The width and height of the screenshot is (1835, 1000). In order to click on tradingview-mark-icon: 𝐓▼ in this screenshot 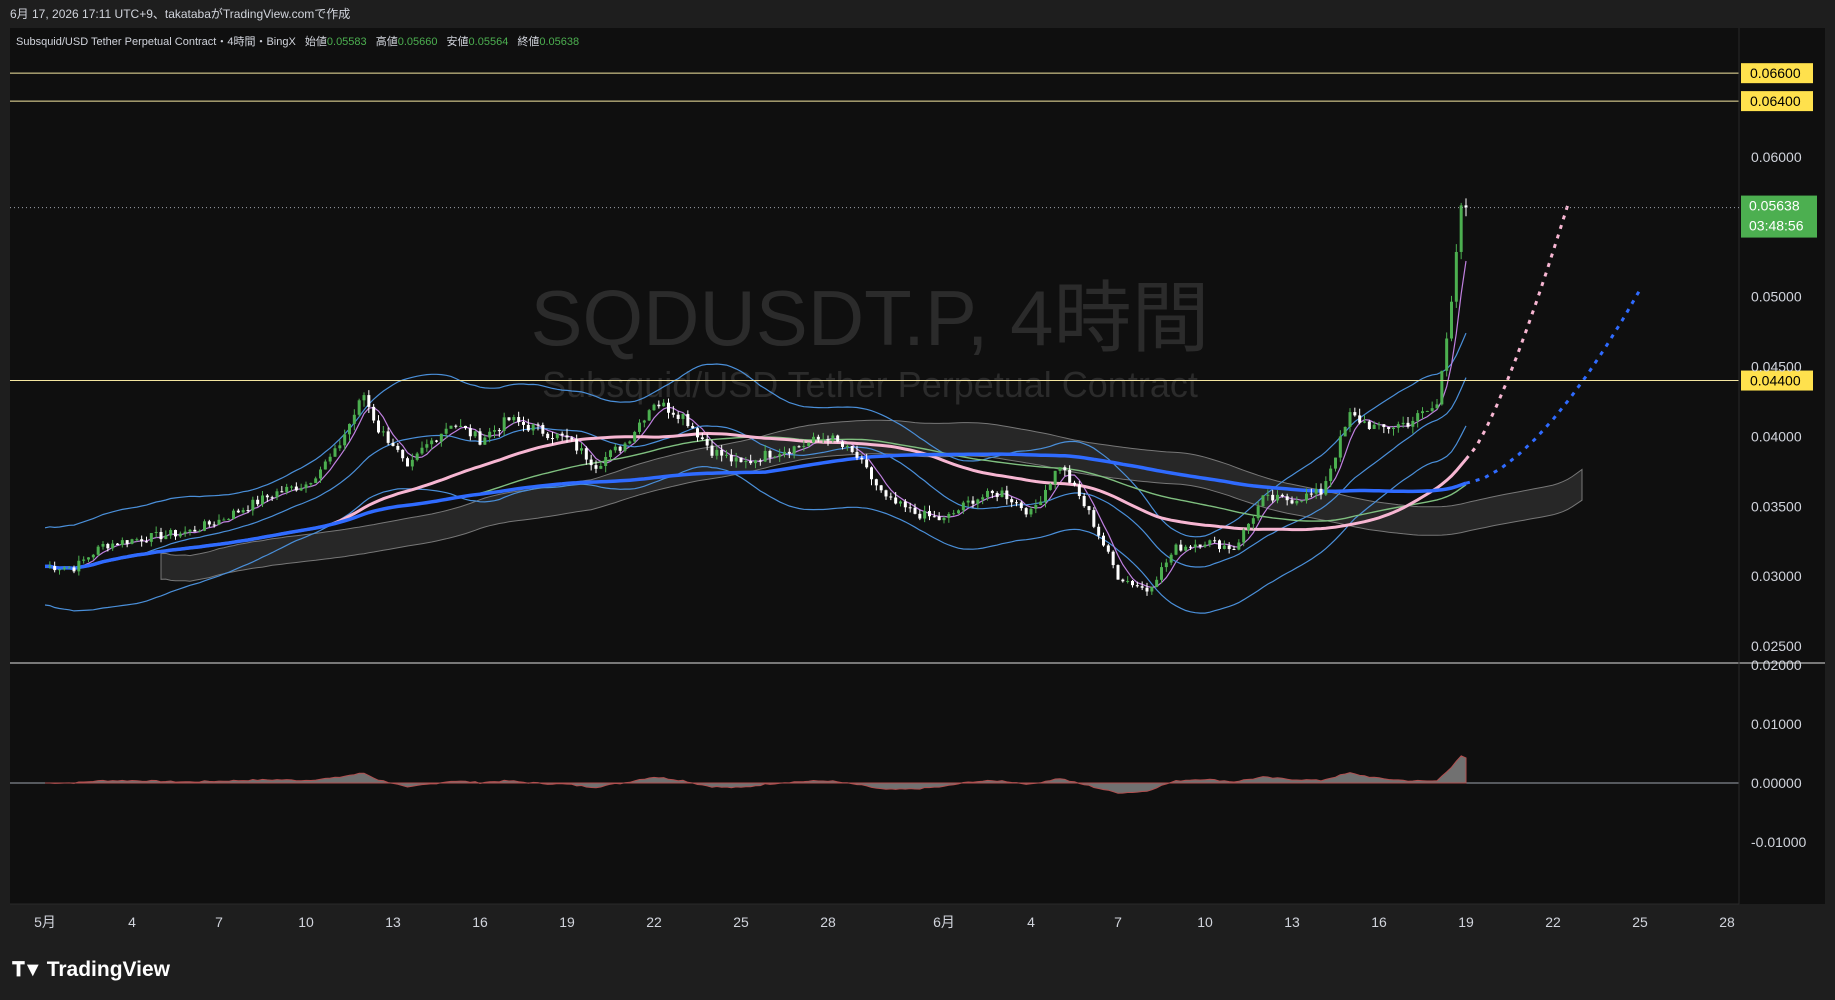, I will do `click(27, 969)`.